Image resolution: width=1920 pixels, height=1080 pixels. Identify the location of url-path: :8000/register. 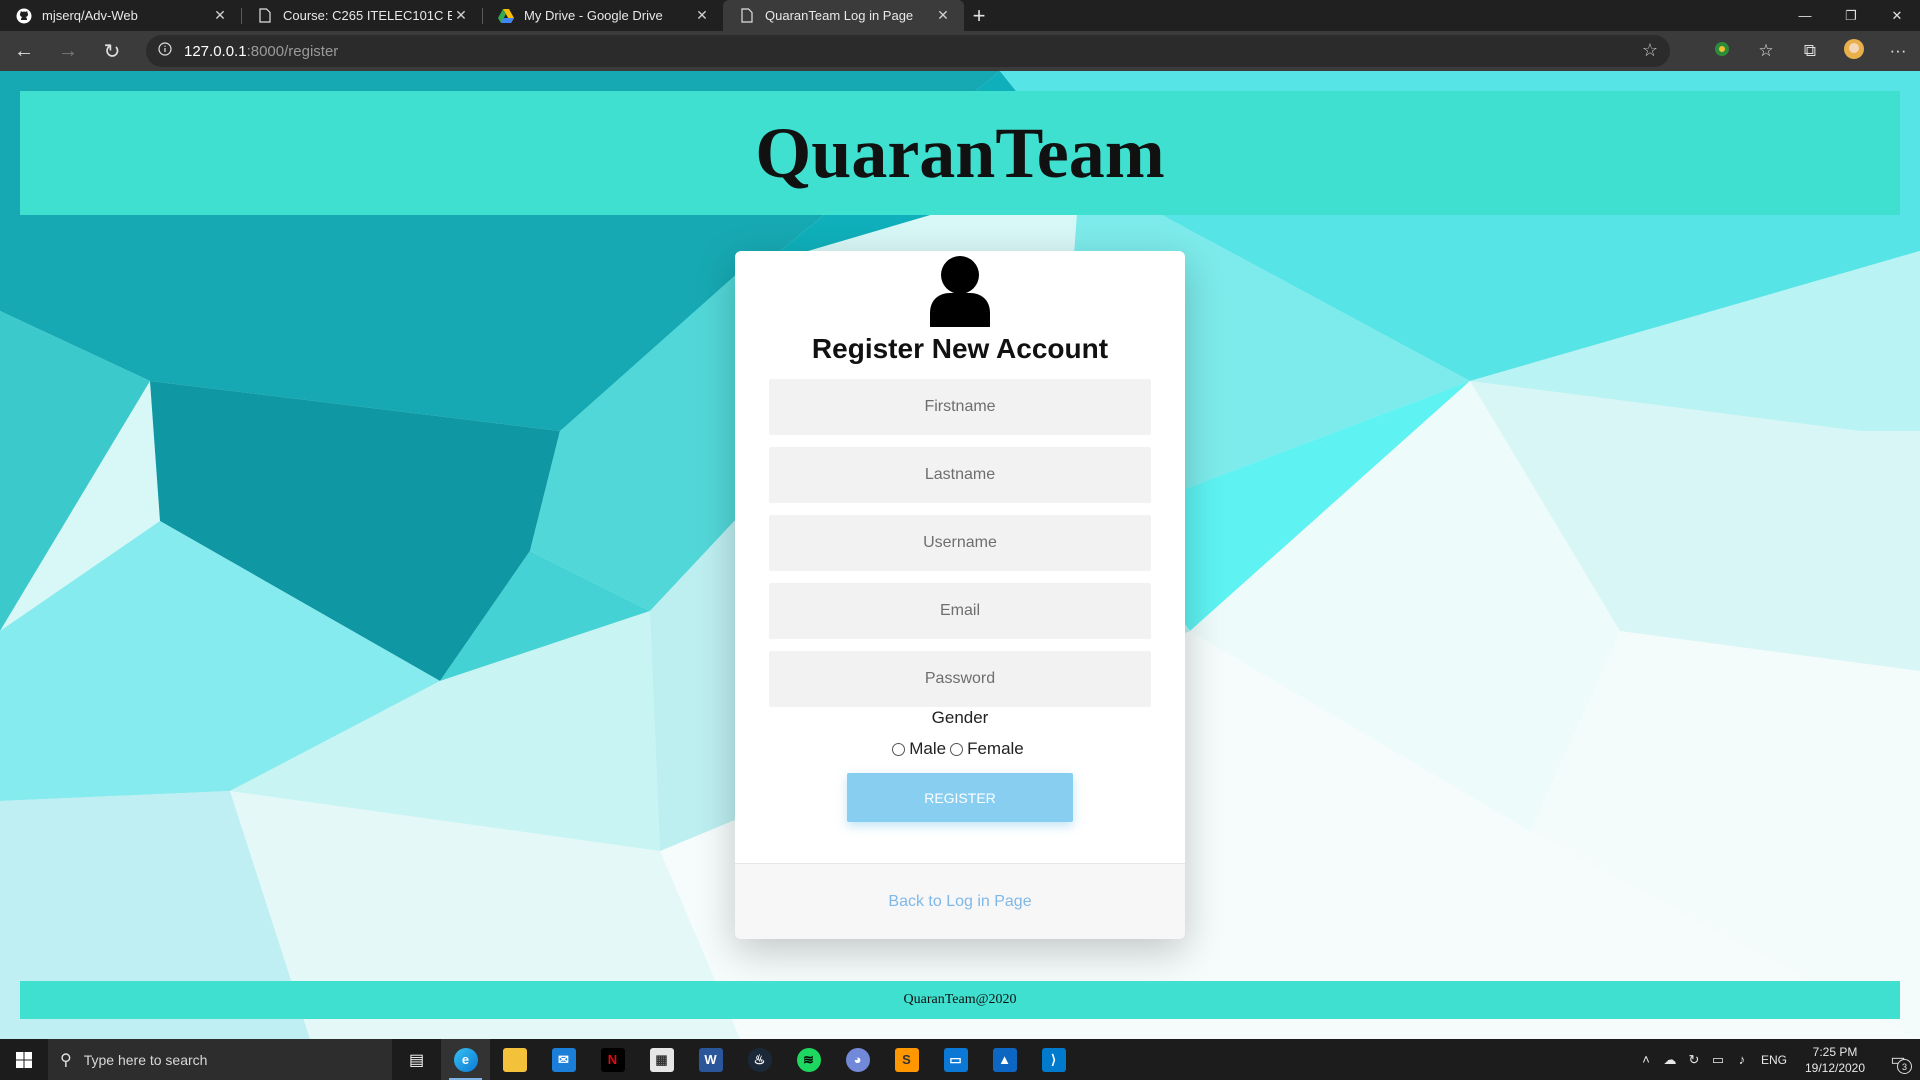
(292, 51).